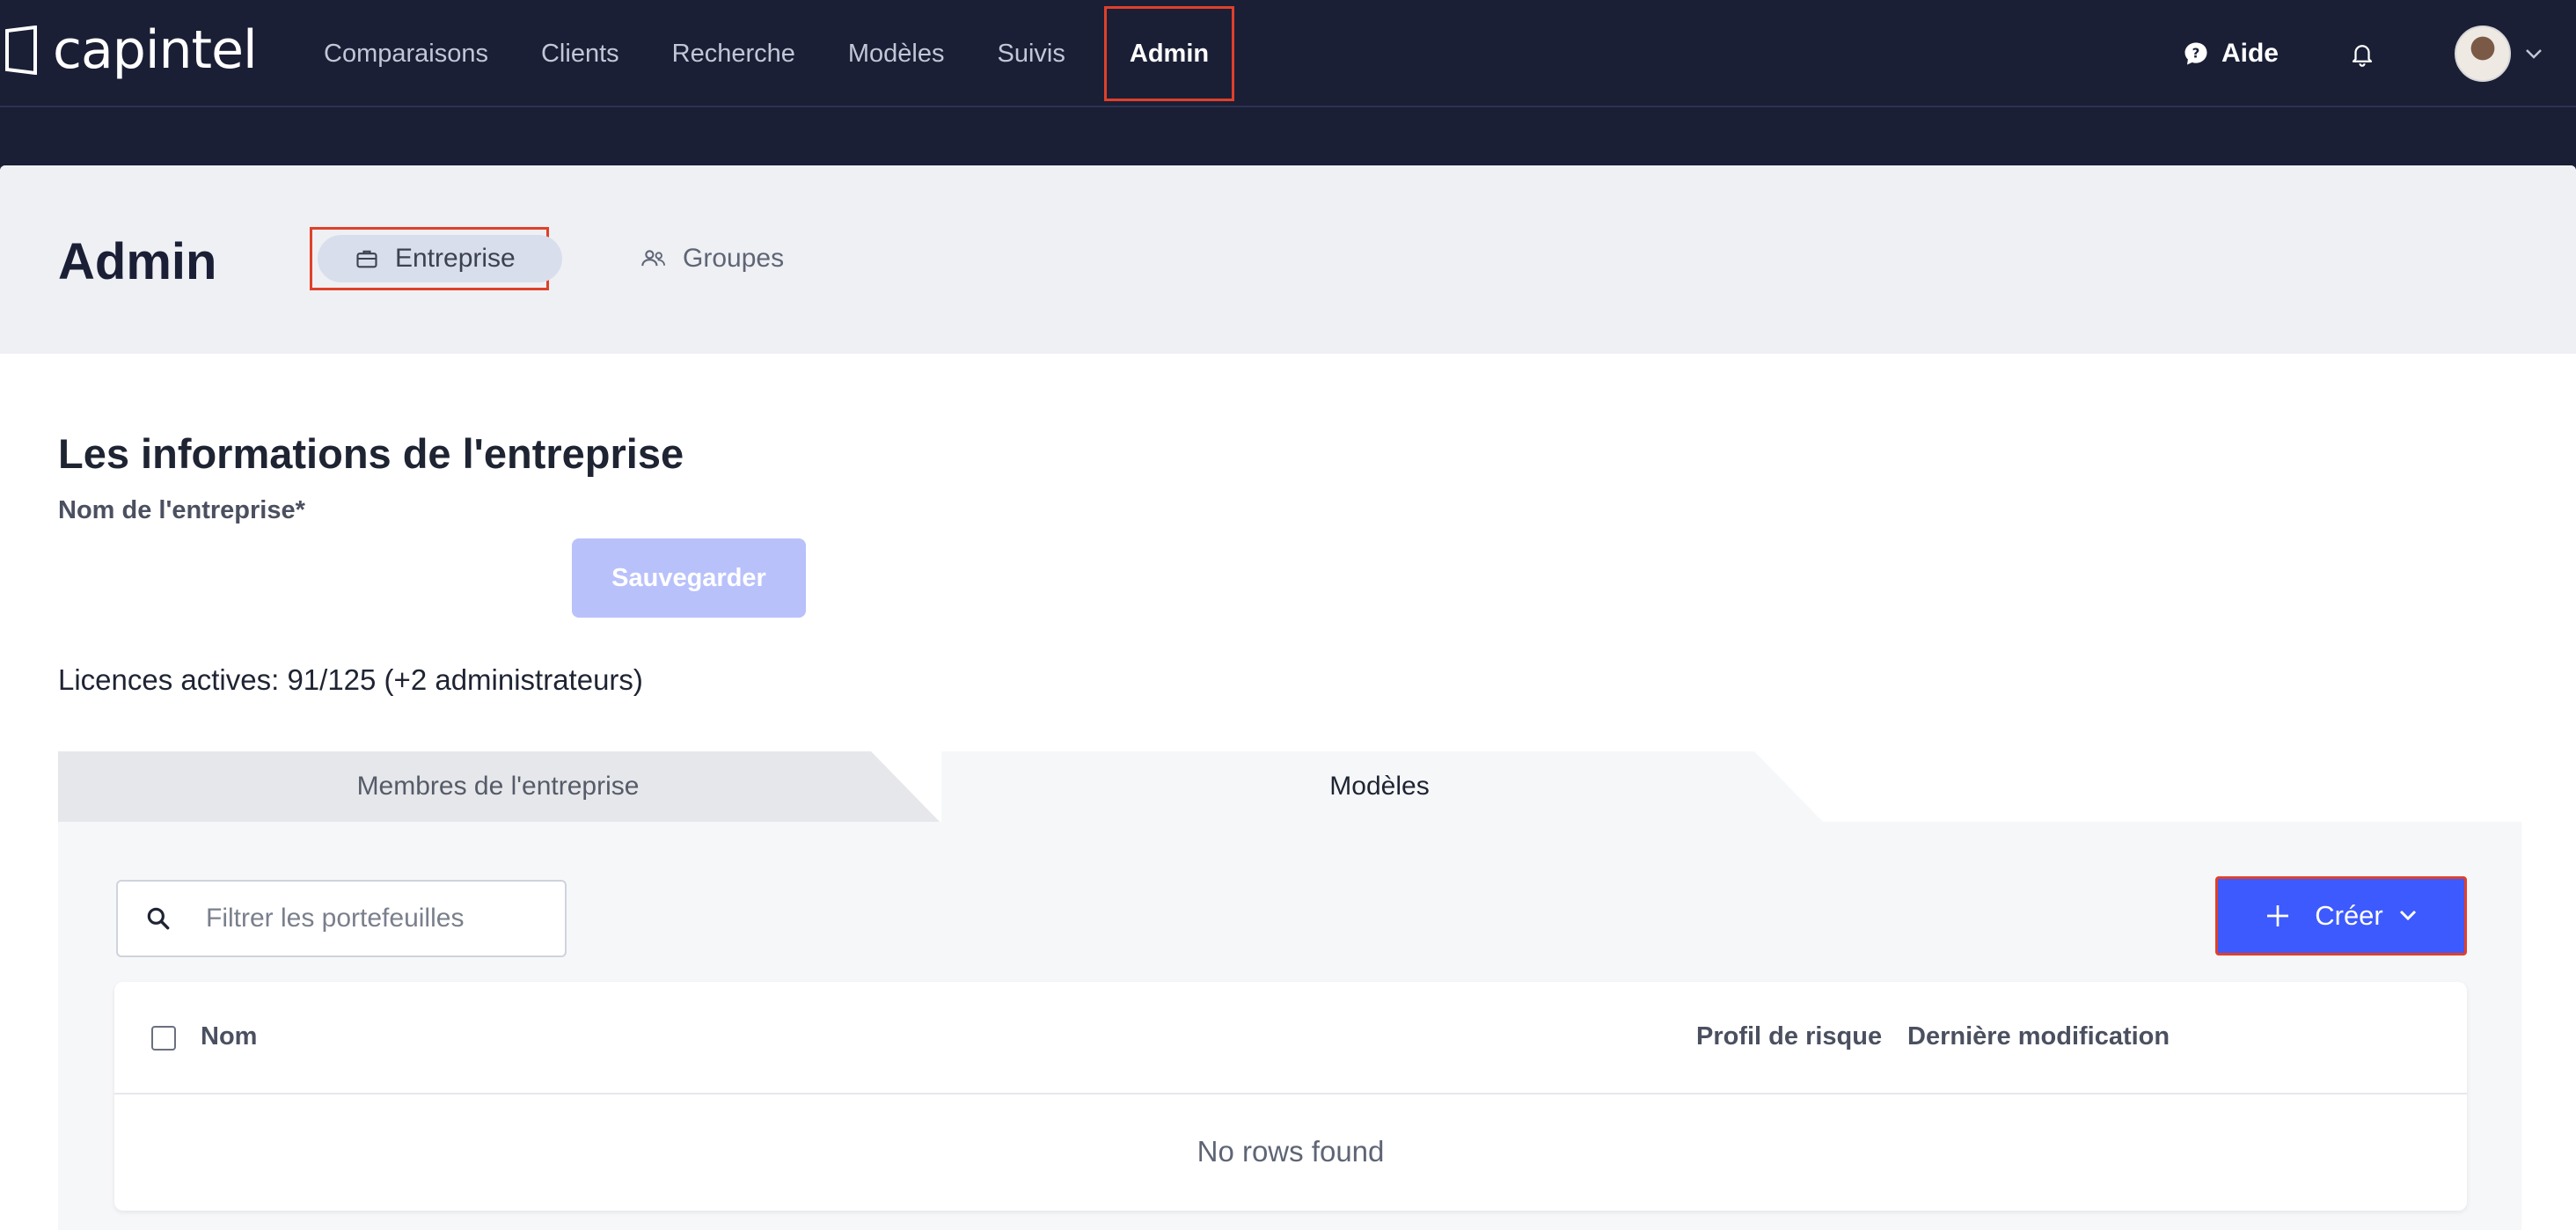 This screenshot has width=2576, height=1230. Describe the element at coordinates (498, 786) in the screenshot. I see `tab-membres: Membres de l'entreprise` at that location.